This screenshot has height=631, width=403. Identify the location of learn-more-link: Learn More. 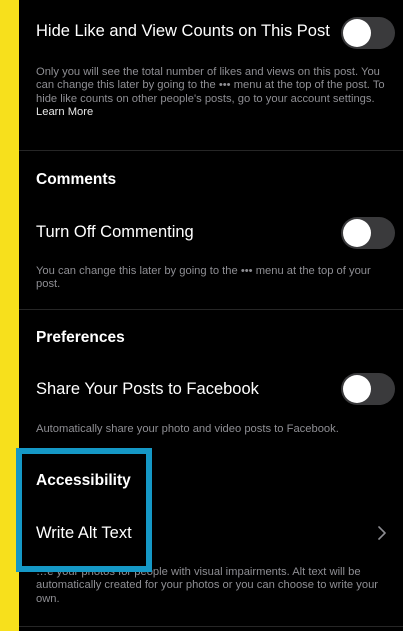
(64, 112).